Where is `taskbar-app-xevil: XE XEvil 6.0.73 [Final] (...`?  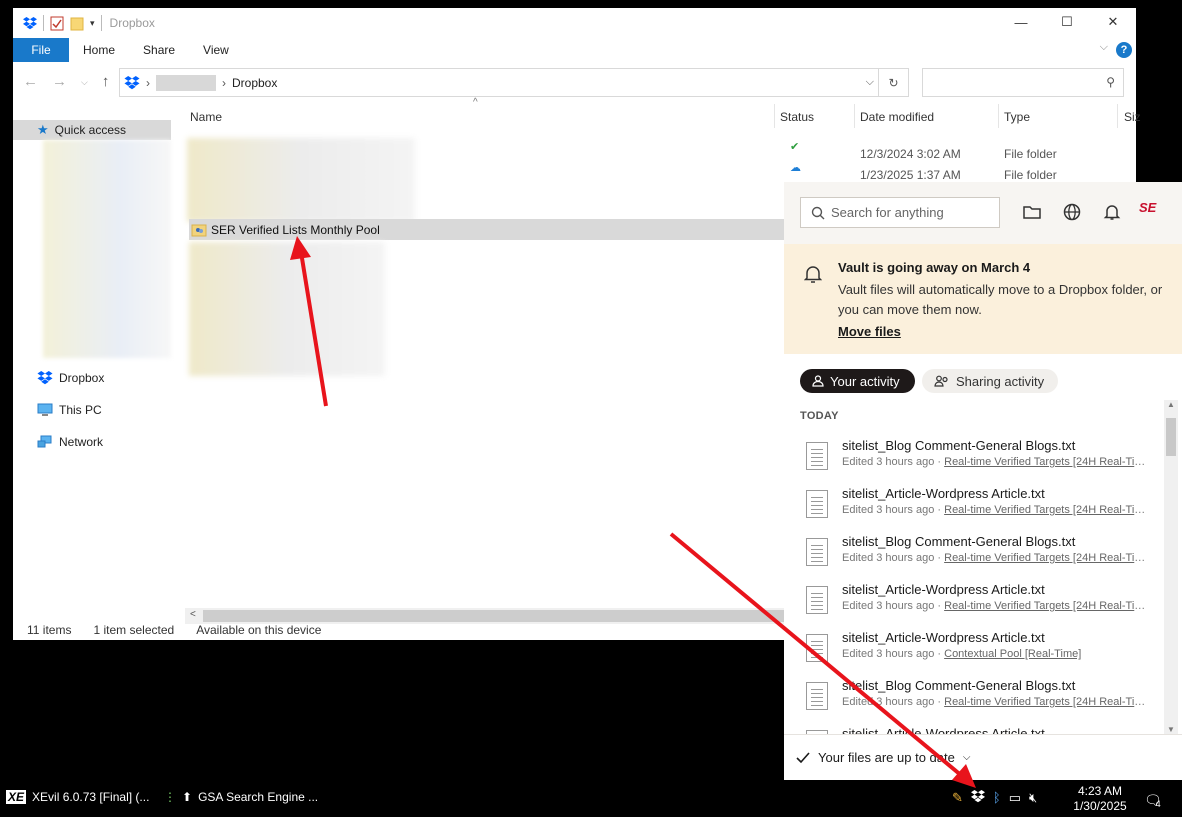 taskbar-app-xevil: XE XEvil 6.0.73 [Final] (... is located at coordinates (77, 797).